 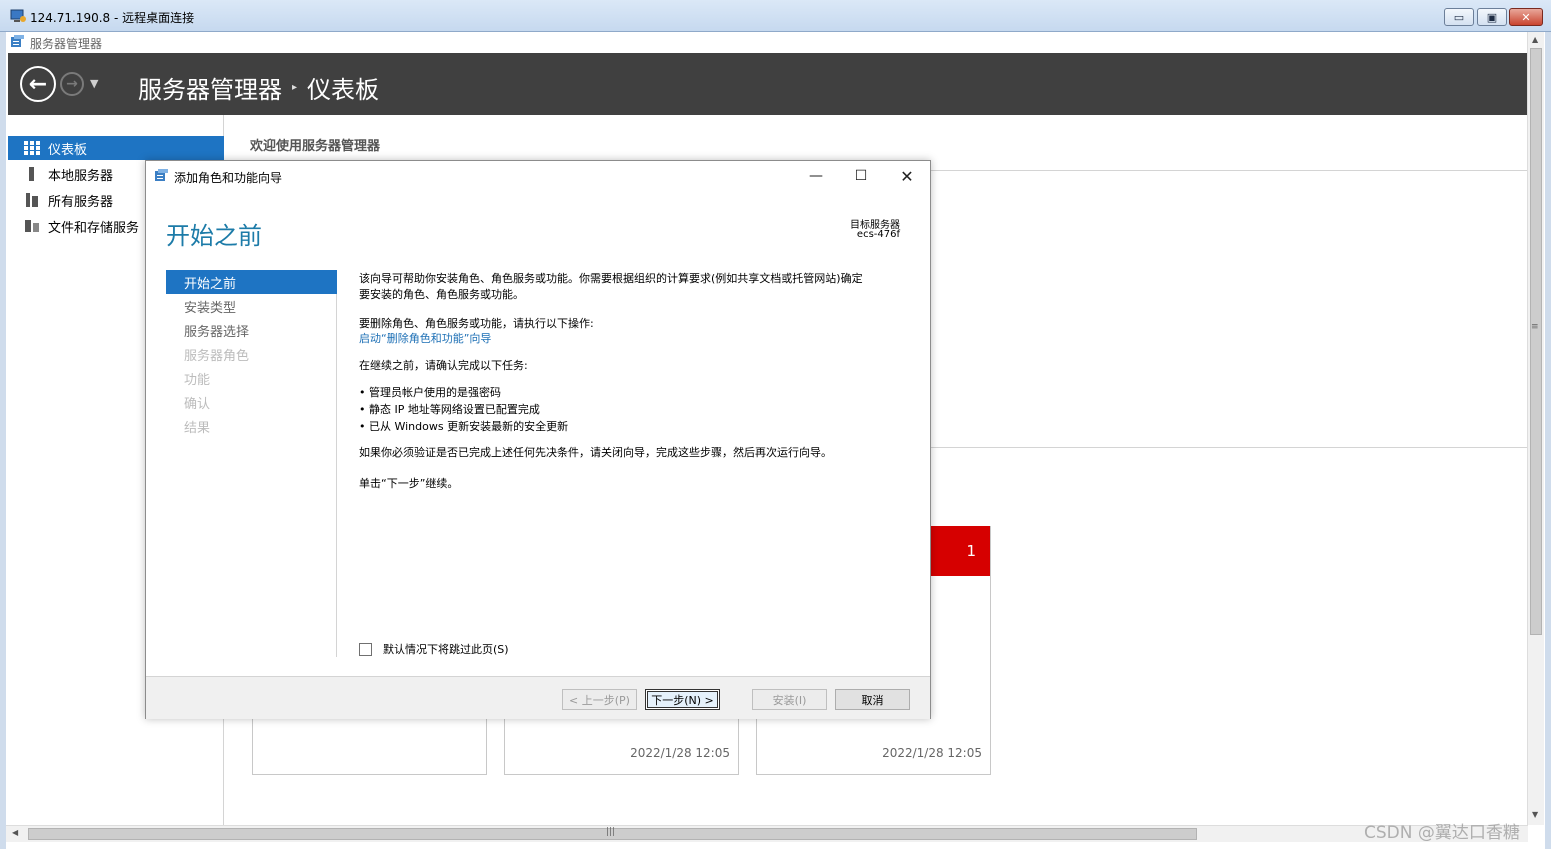 What do you see at coordinates (251, 463) in the screenshot?
I see `wizard-steps: 开始之前 安装类型 服务器选择 服务器角色 功能 确认 结果` at bounding box center [251, 463].